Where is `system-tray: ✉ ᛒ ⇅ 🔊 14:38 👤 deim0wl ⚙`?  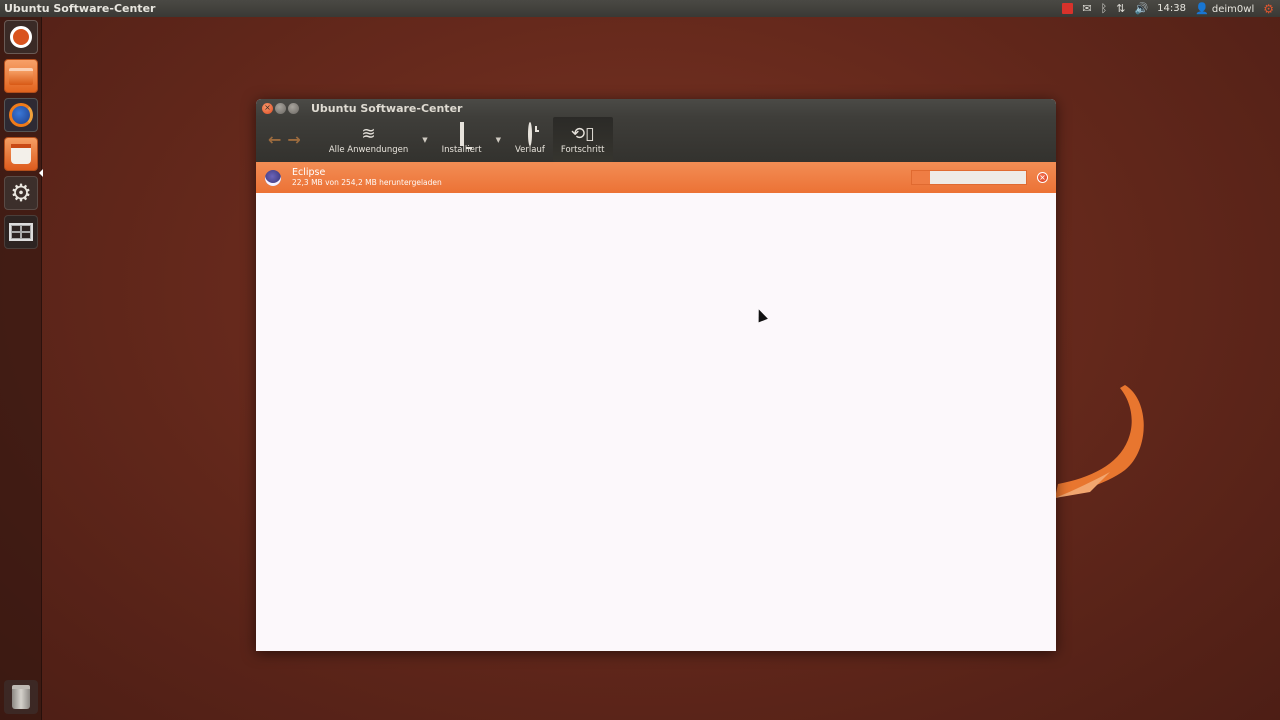
system-tray: ✉ ᛒ ⇅ 🔊 14:38 👤 deim0wl ⚙ is located at coordinates (1171, 9).